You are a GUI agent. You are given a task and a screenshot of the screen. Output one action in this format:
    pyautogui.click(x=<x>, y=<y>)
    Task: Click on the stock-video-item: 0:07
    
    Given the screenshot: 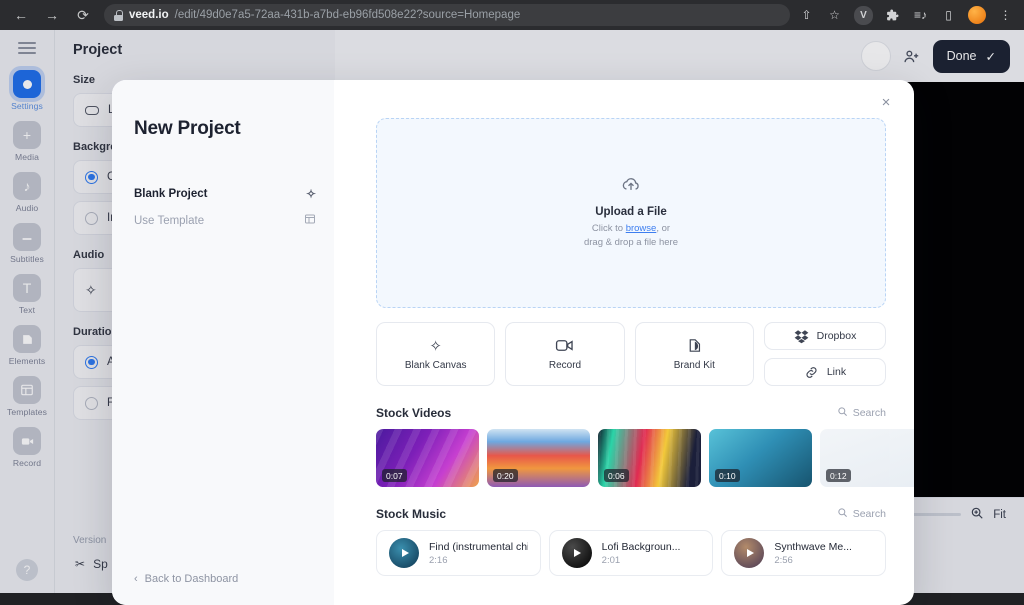 What is the action you would take?
    pyautogui.click(x=427, y=458)
    